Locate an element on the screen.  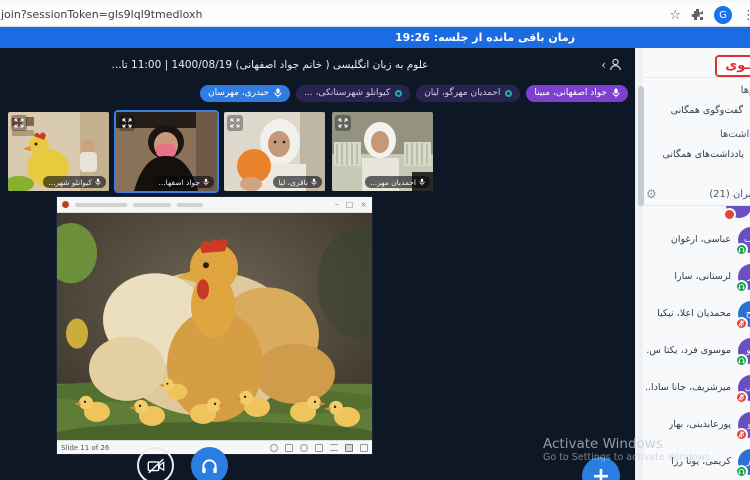
participant-name: لرستانی، سارا is located at coordinates (702, 276).